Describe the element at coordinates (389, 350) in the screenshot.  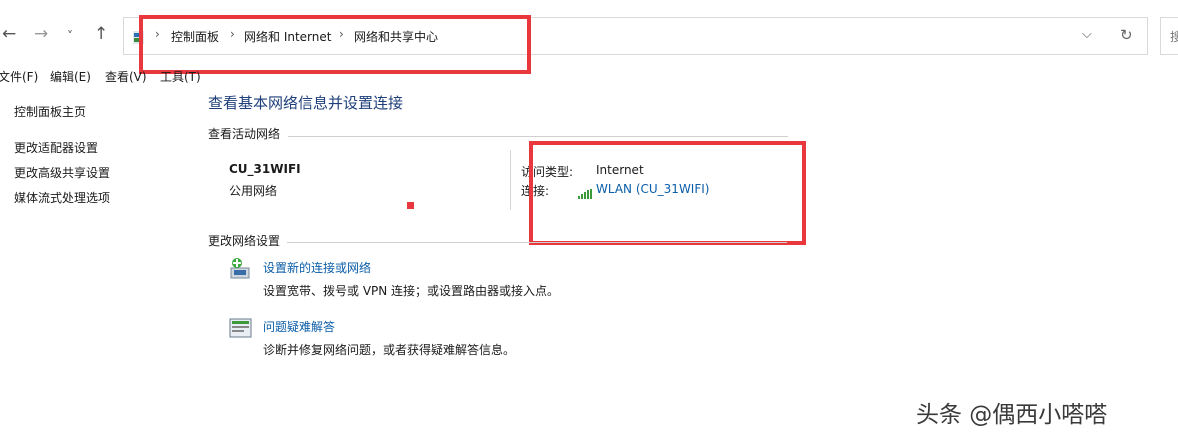
I see `task-troubleshoot-desc: 诊断并修复网络问题，或者获得疑难解答信息。` at that location.